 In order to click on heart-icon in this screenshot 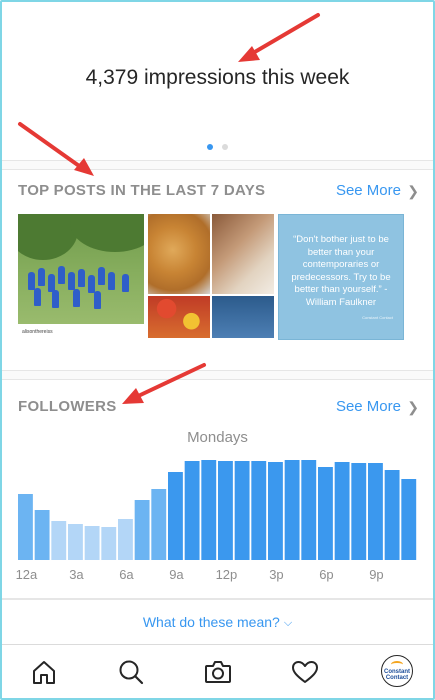, I will do `click(305, 672)`.